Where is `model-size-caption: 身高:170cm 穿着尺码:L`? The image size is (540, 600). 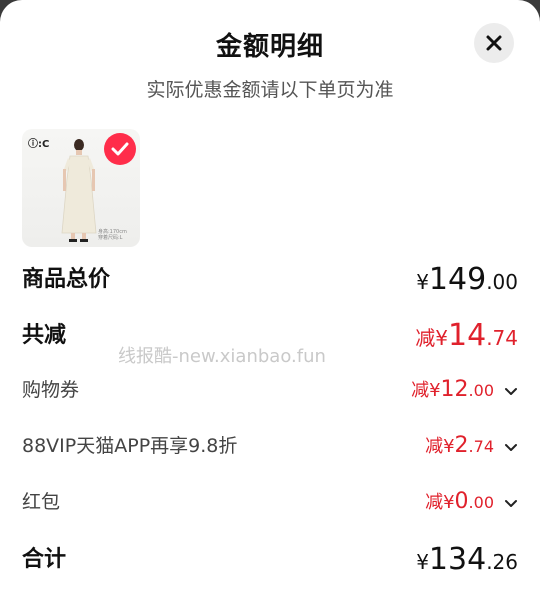
model-size-caption: 身高:170cm 穿着尺码:L is located at coordinates (112, 235).